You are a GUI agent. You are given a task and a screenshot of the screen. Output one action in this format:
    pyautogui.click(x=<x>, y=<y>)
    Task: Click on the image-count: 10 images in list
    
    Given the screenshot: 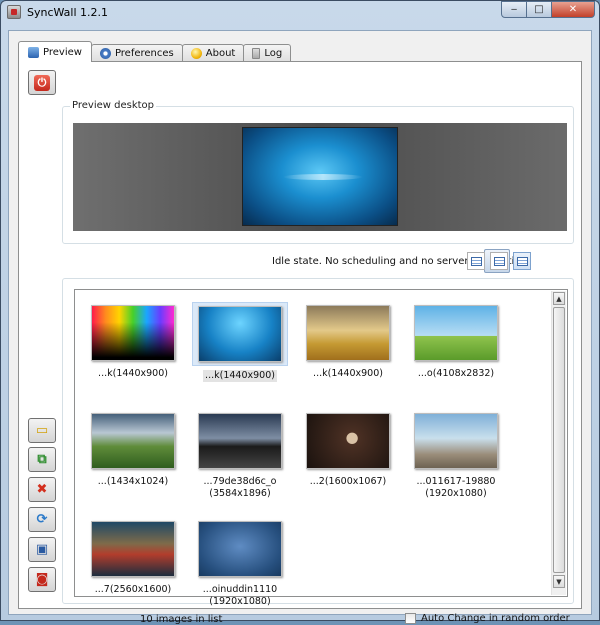 What is the action you would take?
    pyautogui.click(x=181, y=619)
    